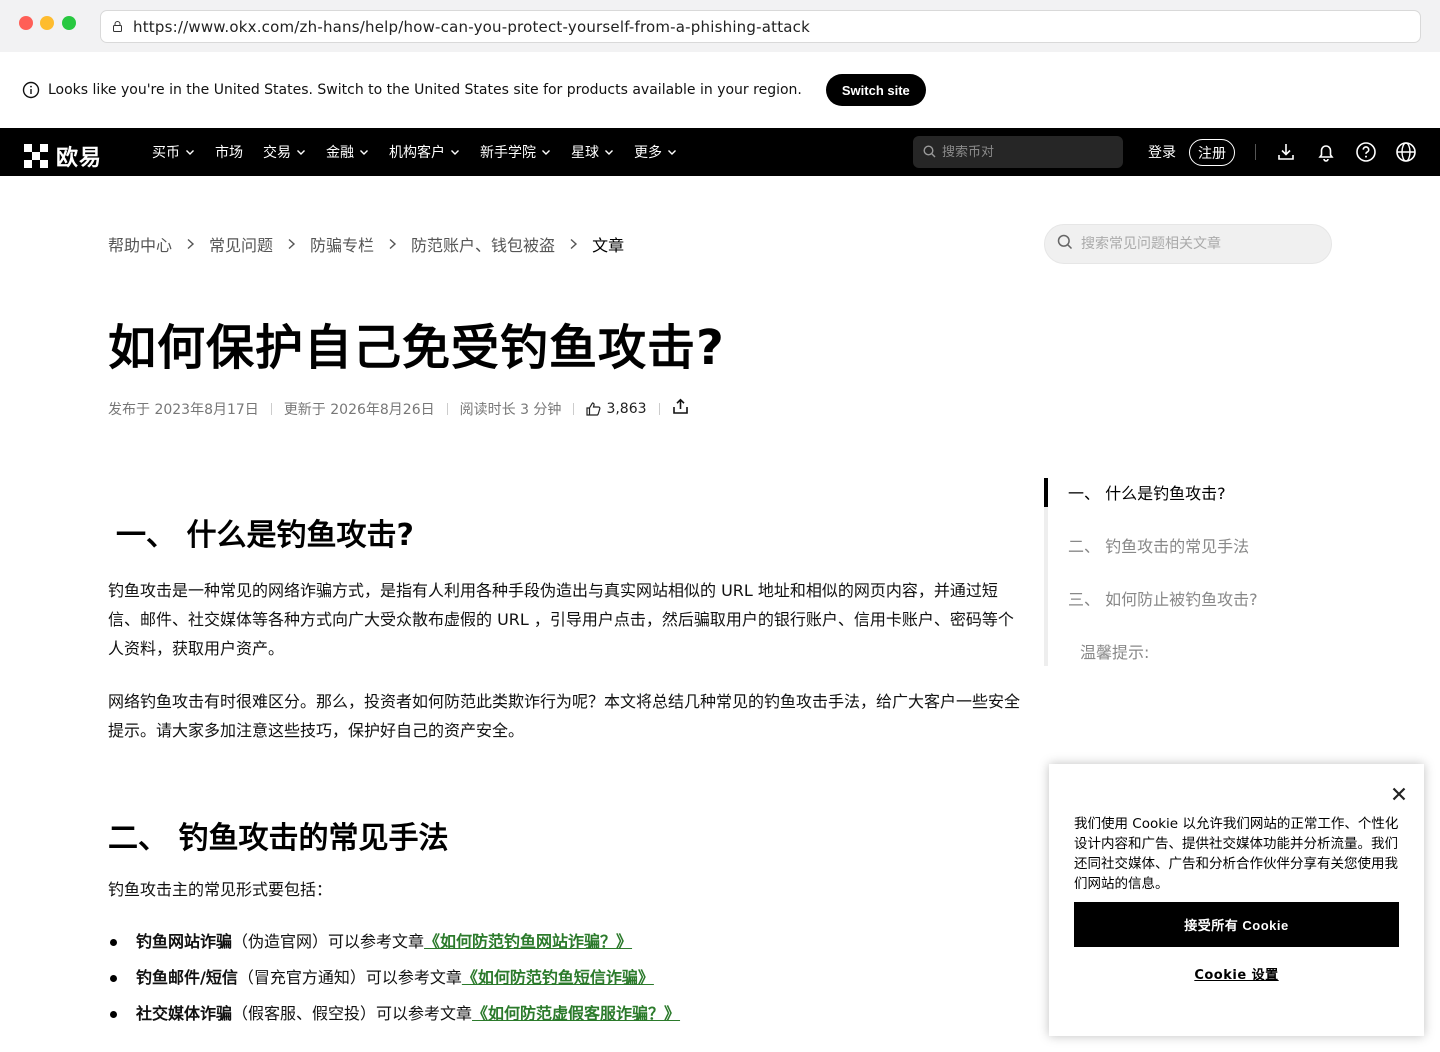  I want to click on download-icon, so click(1286, 152).